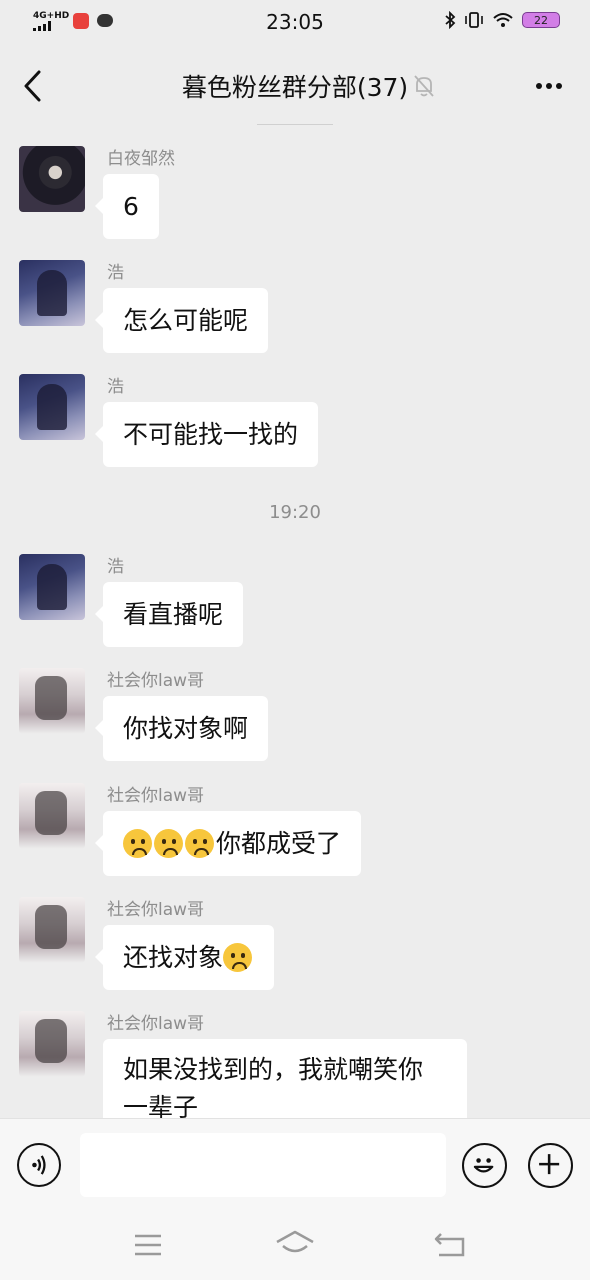 Image resolution: width=590 pixels, height=1280 pixels. I want to click on wifi-icon, so click(503, 20).